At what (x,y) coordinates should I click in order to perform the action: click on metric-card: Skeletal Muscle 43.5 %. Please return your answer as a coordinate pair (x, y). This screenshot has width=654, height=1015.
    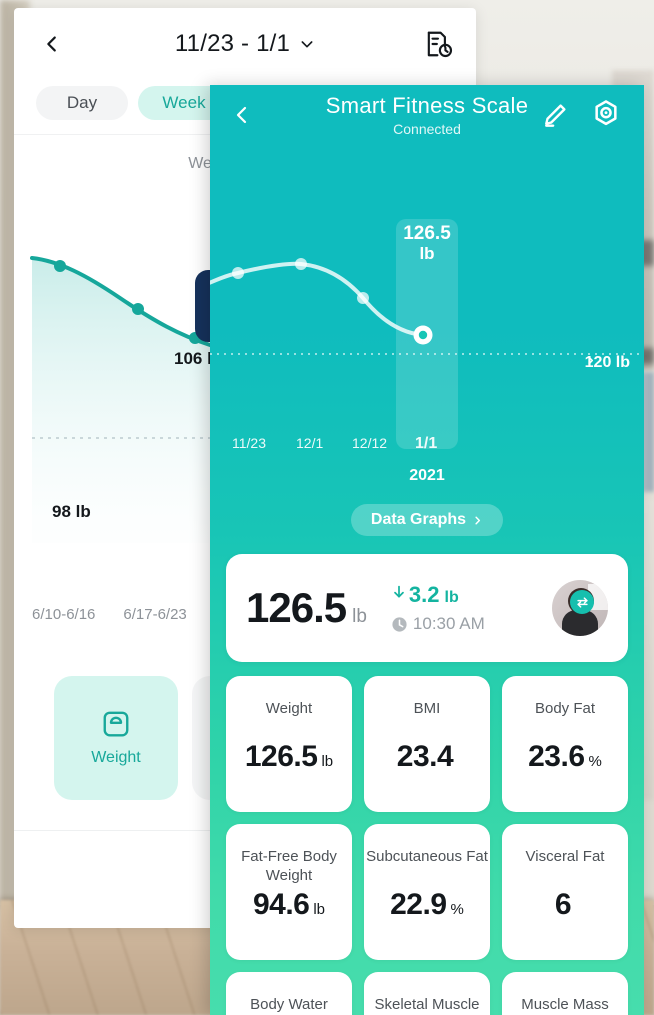
    Looking at the image, I should click on (427, 993).